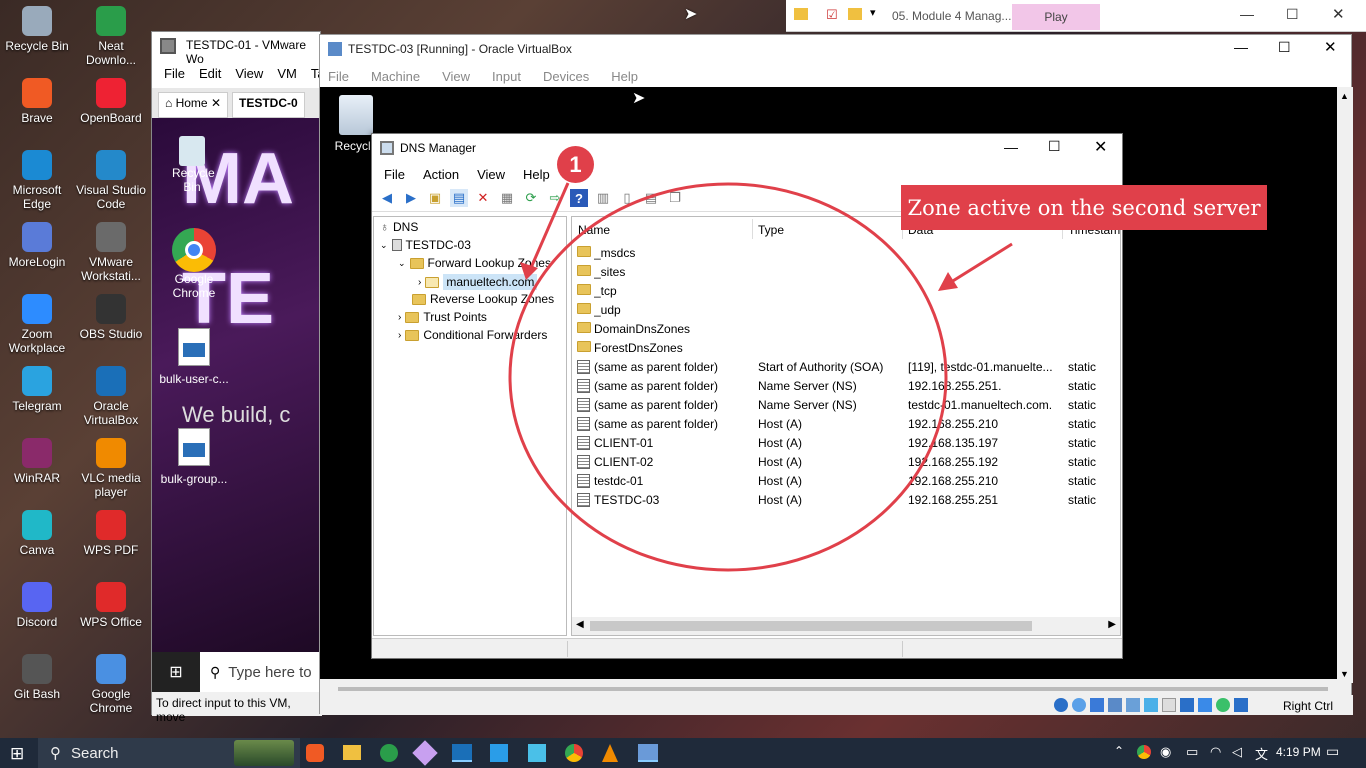 This screenshot has width=1366, height=768. What do you see at coordinates (1298, 752) in the screenshot?
I see `clock: 4:19 PM` at bounding box center [1298, 752].